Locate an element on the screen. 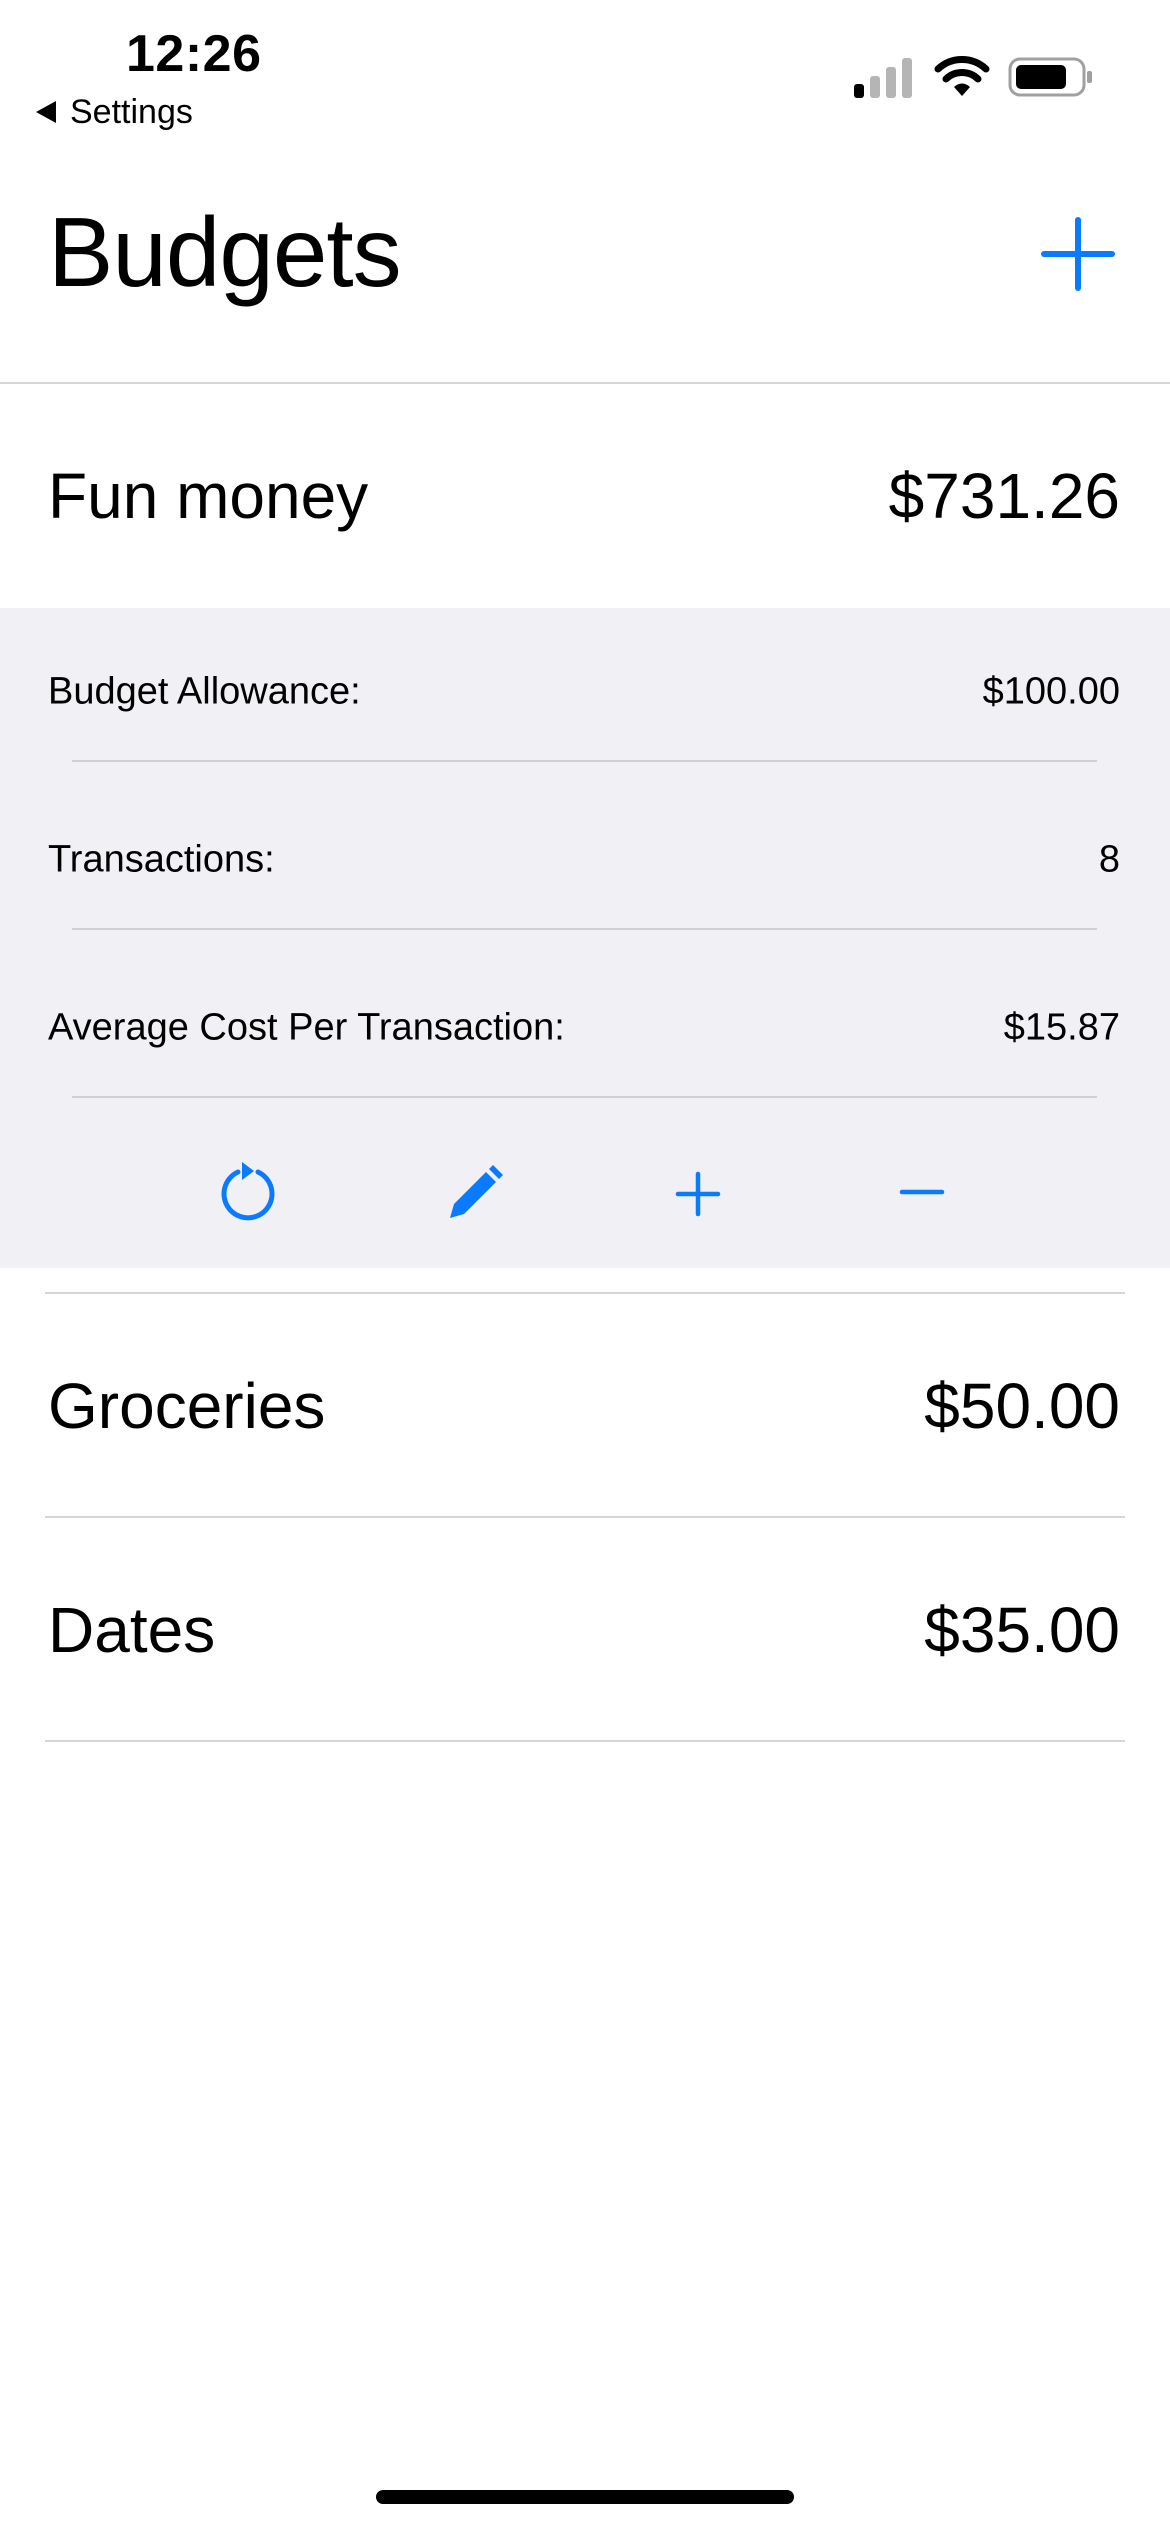  detail-row-transactions: Transactions: 8 is located at coordinates (585, 860).